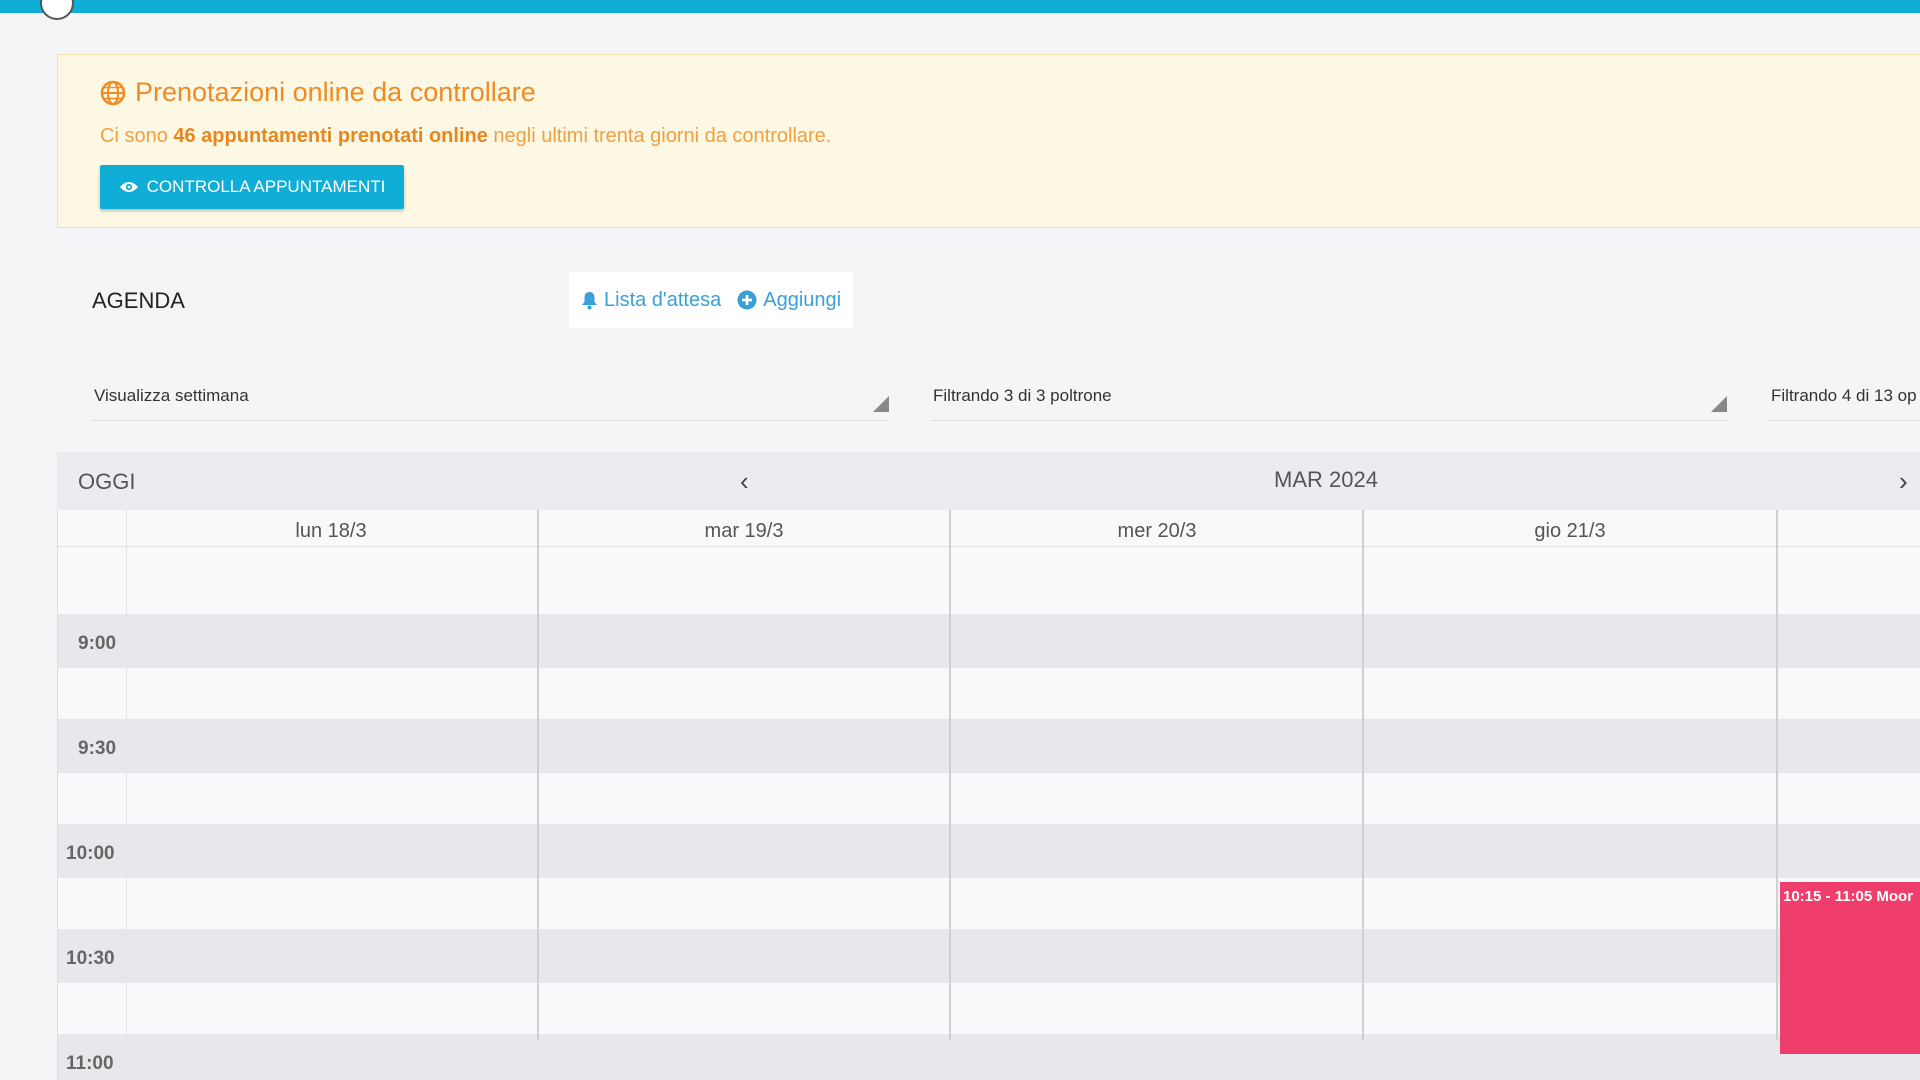 This screenshot has width=1920, height=1080. What do you see at coordinates (1157, 531) in the screenshot?
I see `day-header-wed: mer 20/3` at bounding box center [1157, 531].